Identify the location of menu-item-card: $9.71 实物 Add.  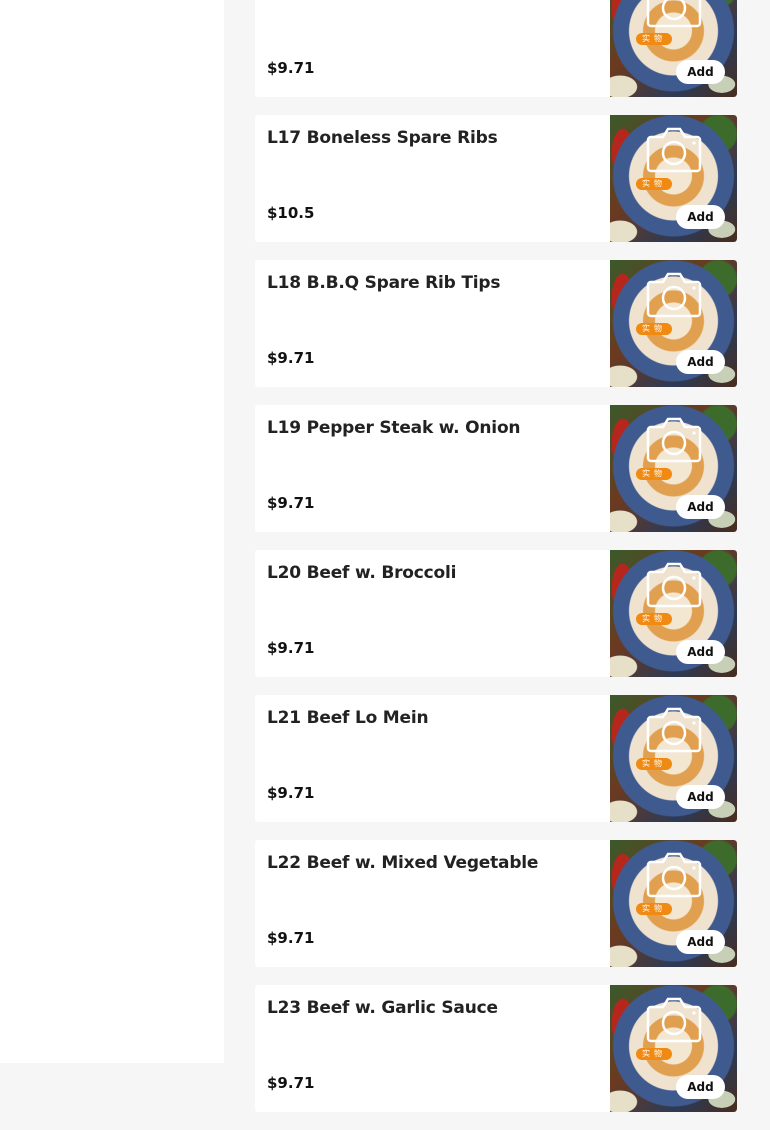
(496, 48).